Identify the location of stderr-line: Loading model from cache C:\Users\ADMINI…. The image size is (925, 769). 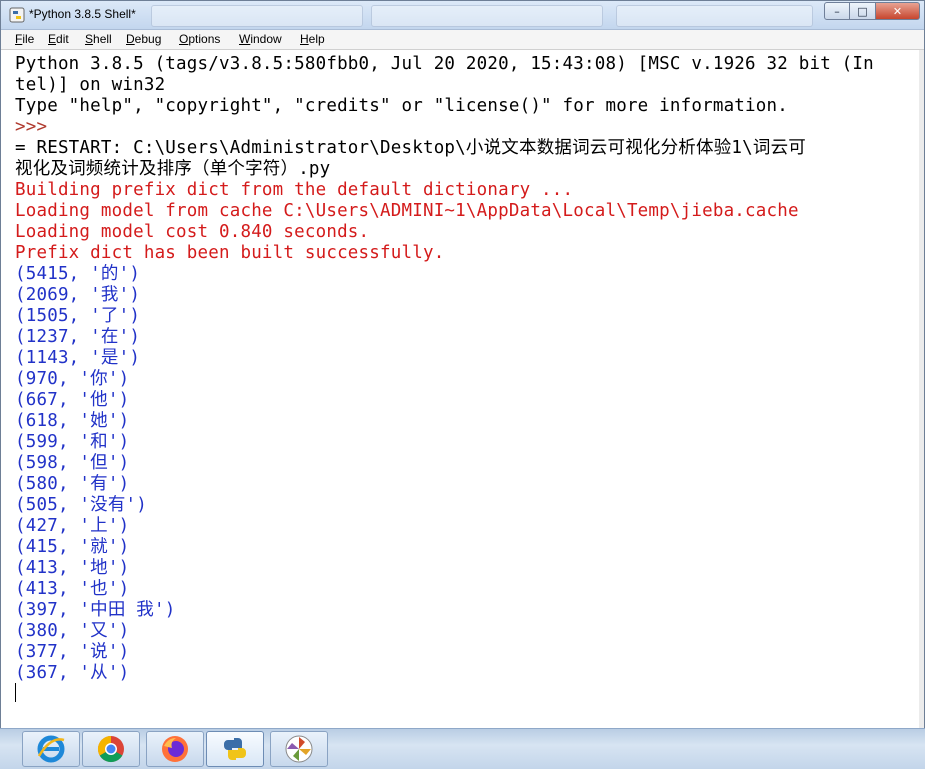
(407, 211).